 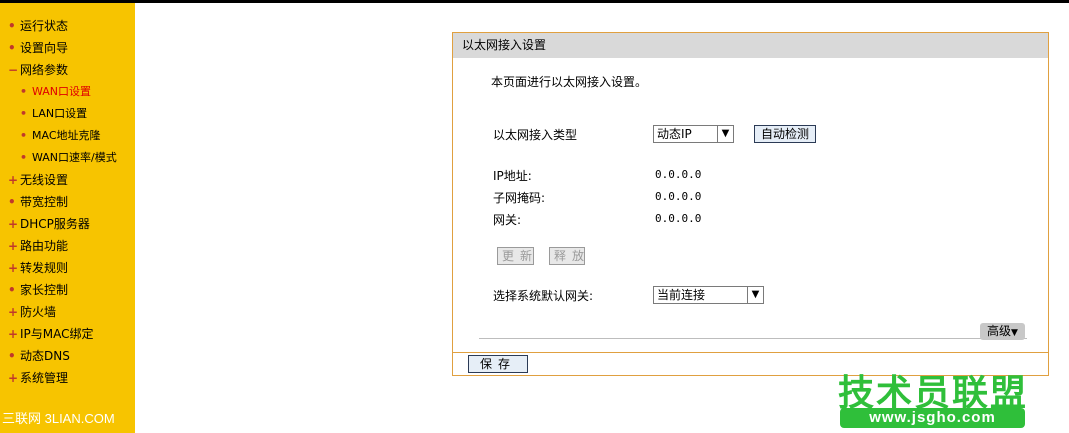 What do you see at coordinates (693, 134) in the screenshot?
I see `connection-type-select: 动态IP ▼` at bounding box center [693, 134].